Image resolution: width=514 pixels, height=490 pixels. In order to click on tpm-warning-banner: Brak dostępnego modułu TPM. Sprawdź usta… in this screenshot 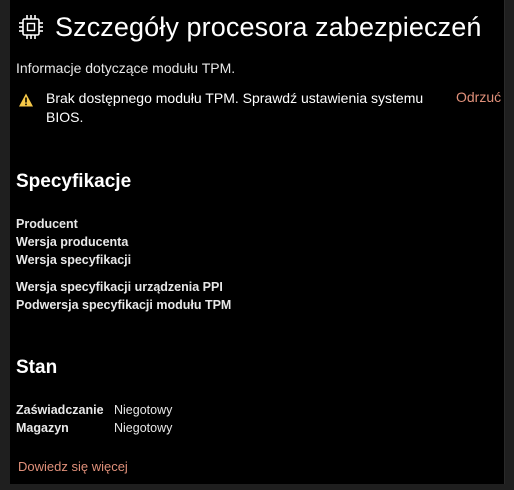, I will do `click(261, 109)`.